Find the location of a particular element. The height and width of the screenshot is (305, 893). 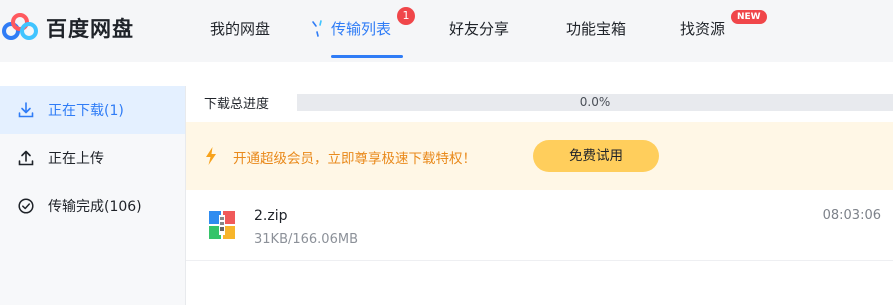

total-progress-bar: 0.0% is located at coordinates (595, 102).